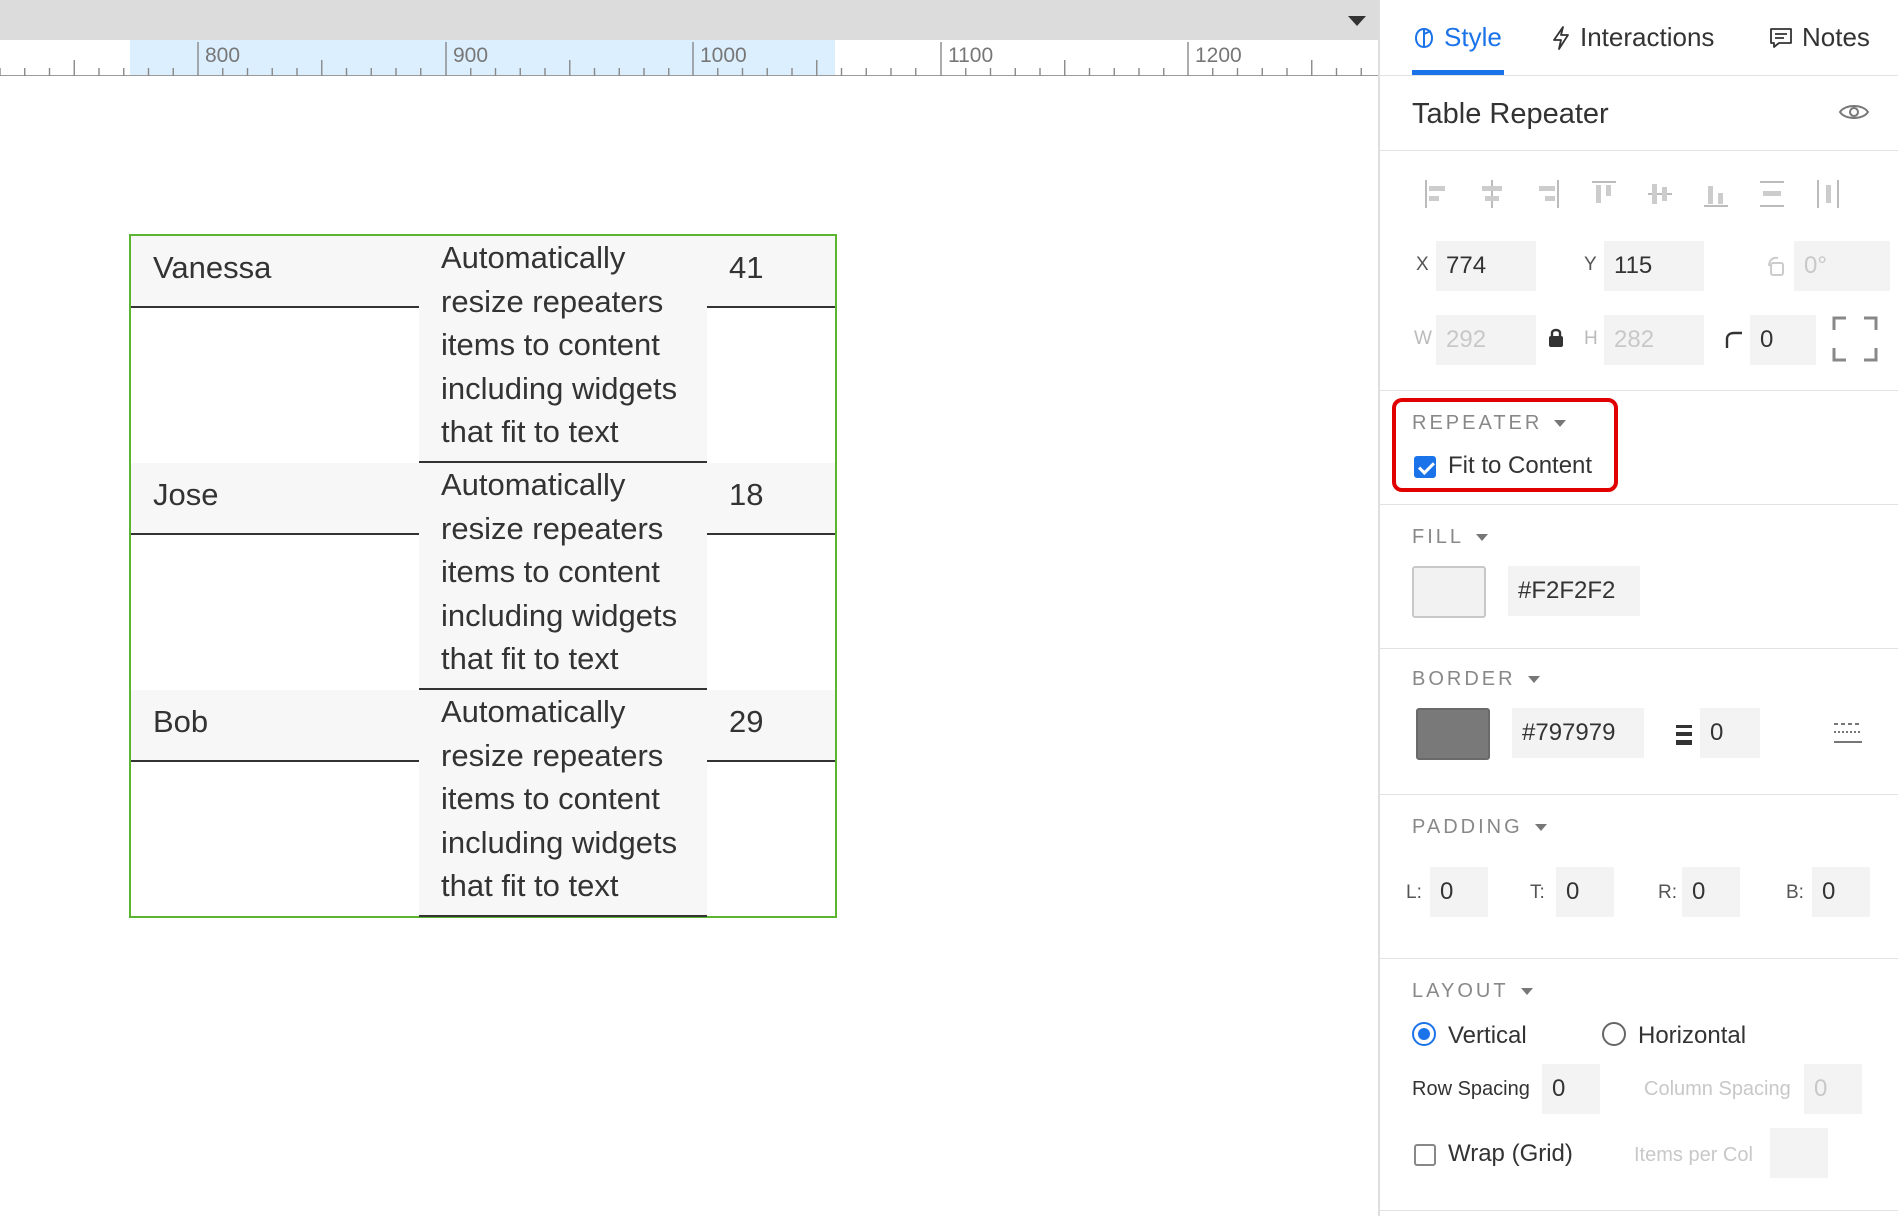 The image size is (1898, 1216). Describe the element at coordinates (1614, 1034) in the screenshot. I see `horizontal-radio` at that location.